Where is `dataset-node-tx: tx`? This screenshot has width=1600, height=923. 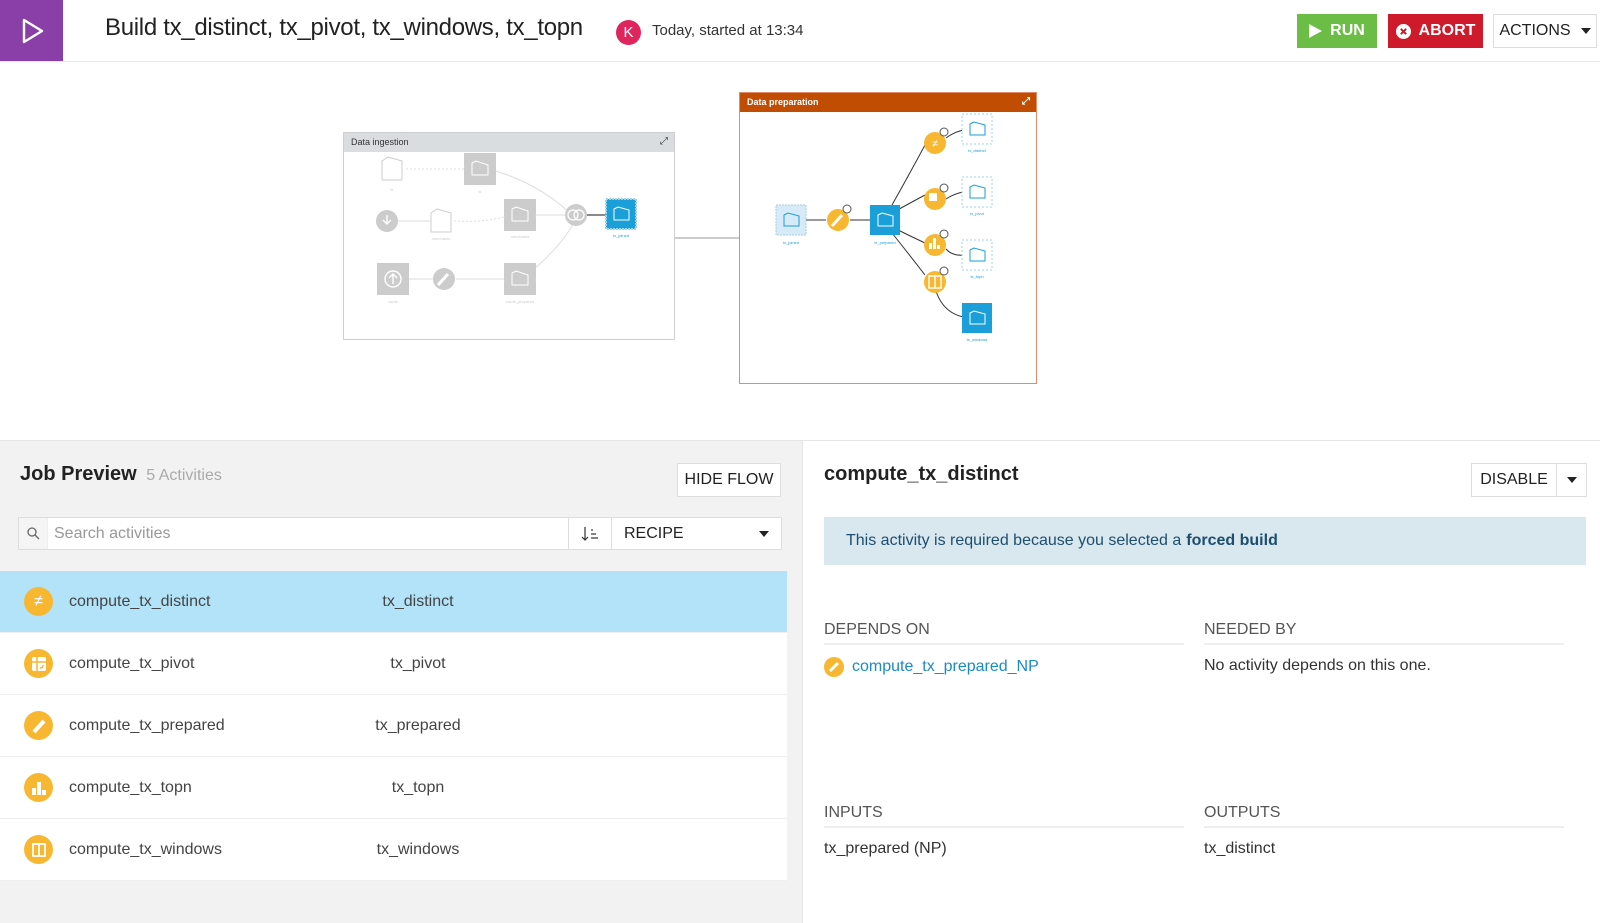
dataset-node-tx: tx is located at coordinates (480, 173).